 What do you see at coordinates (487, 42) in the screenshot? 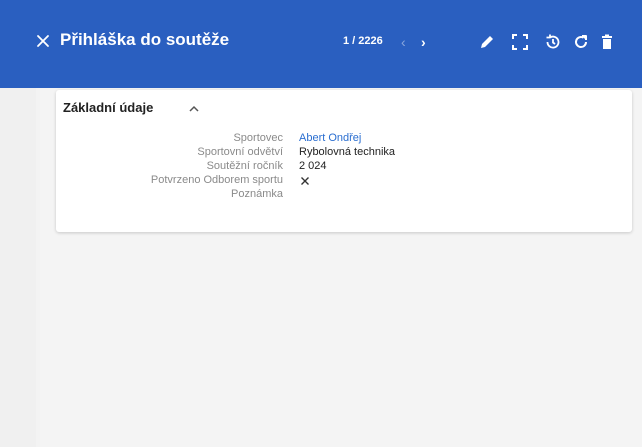
I see `edit-pencil-icon` at bounding box center [487, 42].